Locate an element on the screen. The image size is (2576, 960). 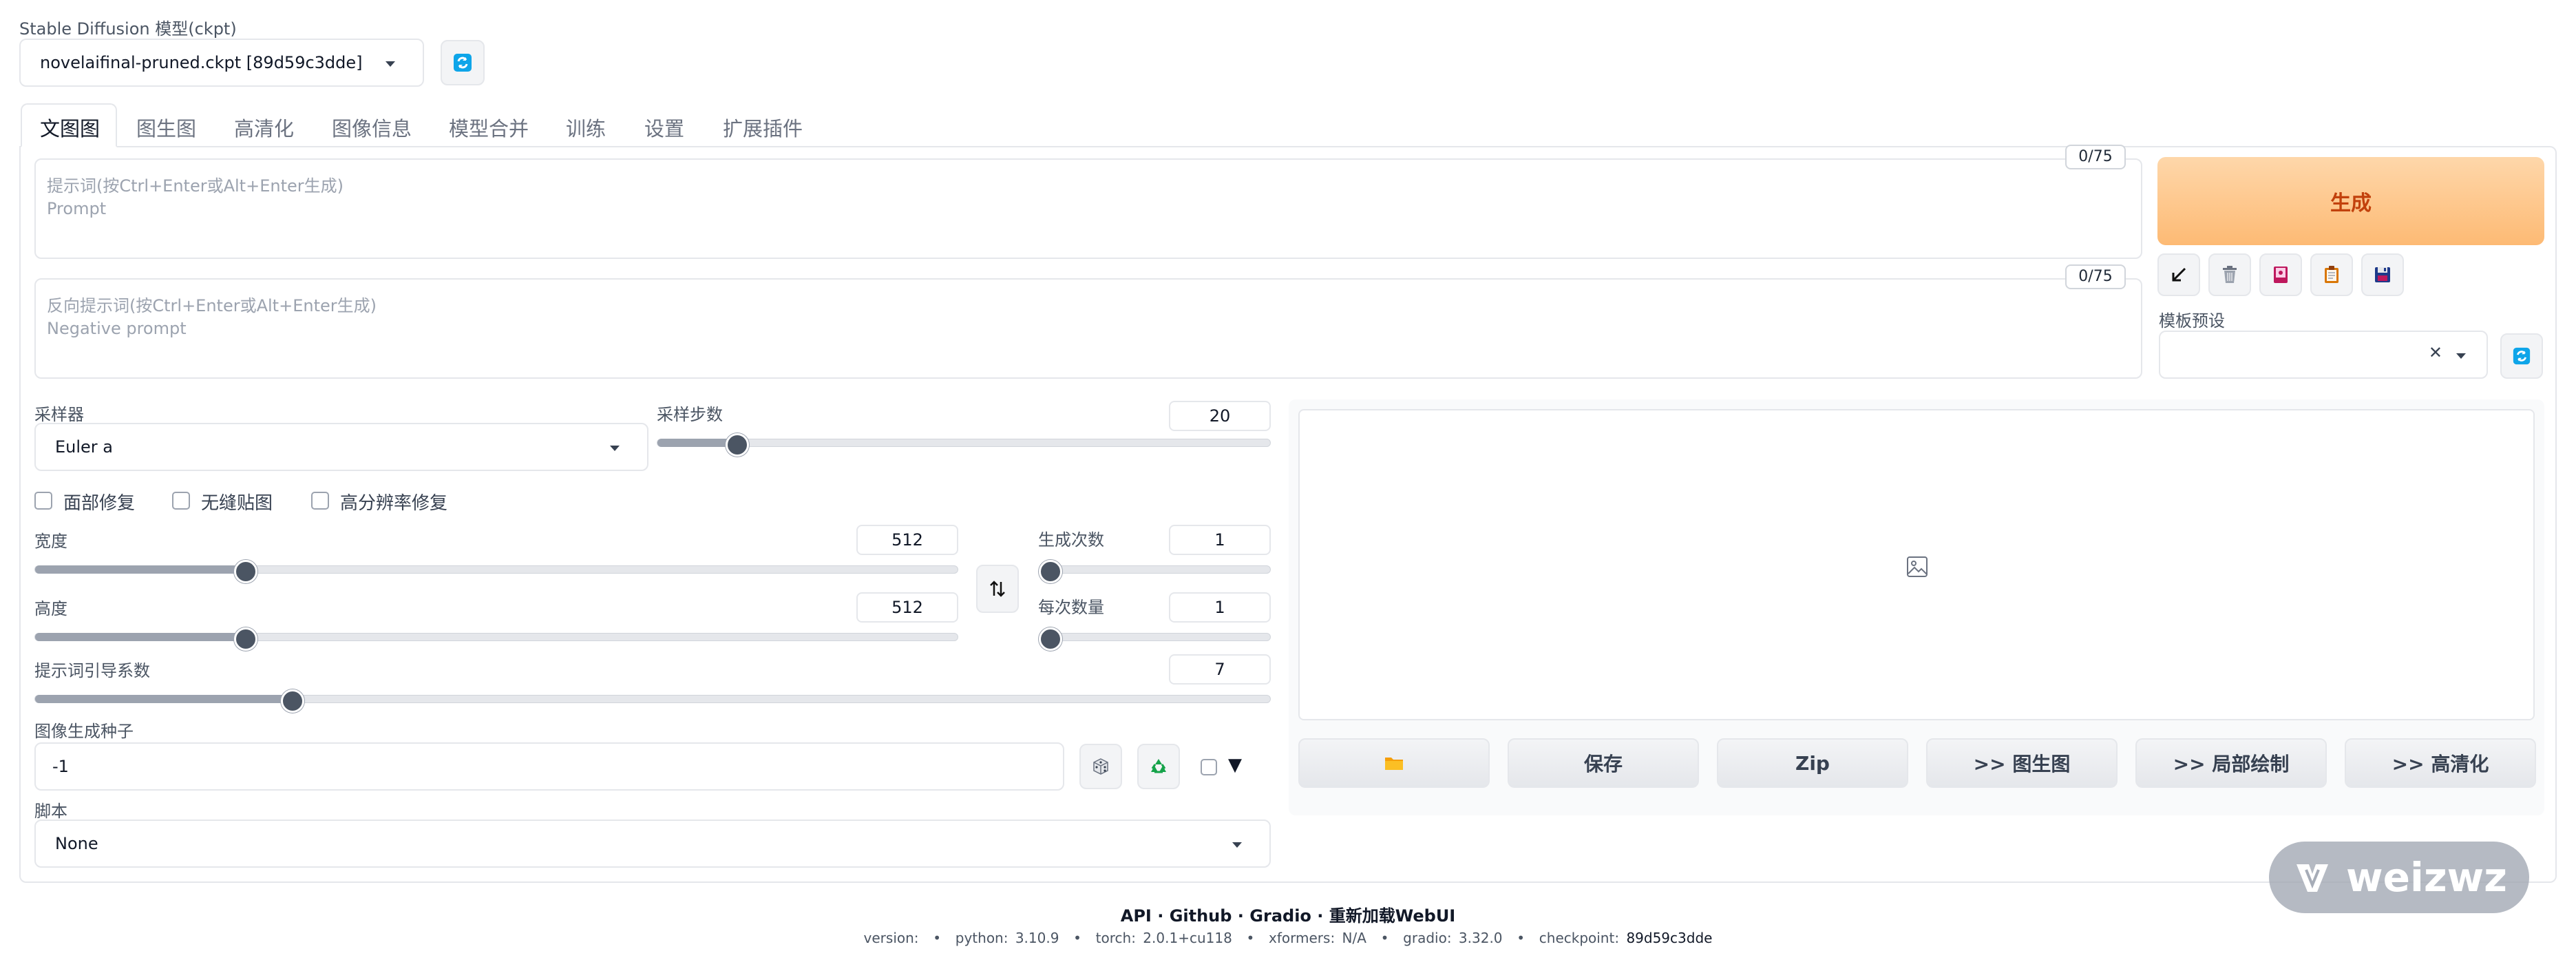
tab-txt2img: 文图图 is located at coordinates (69, 125).